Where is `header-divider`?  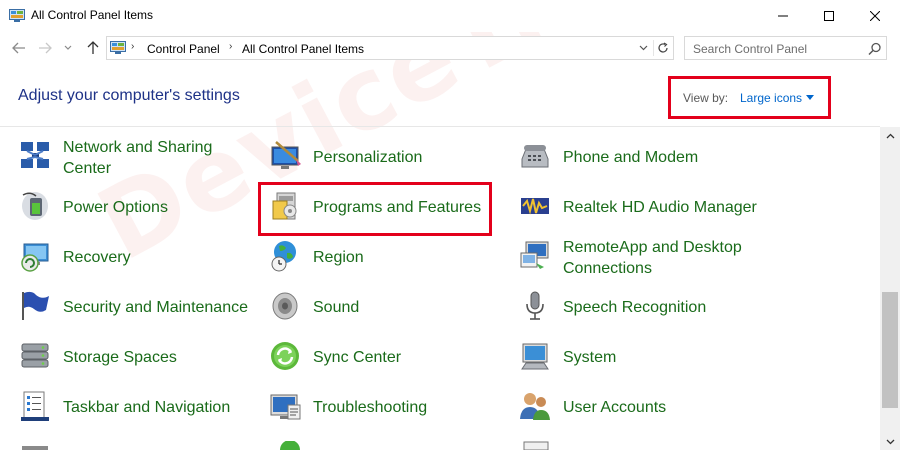
header-divider is located at coordinates (440, 126).